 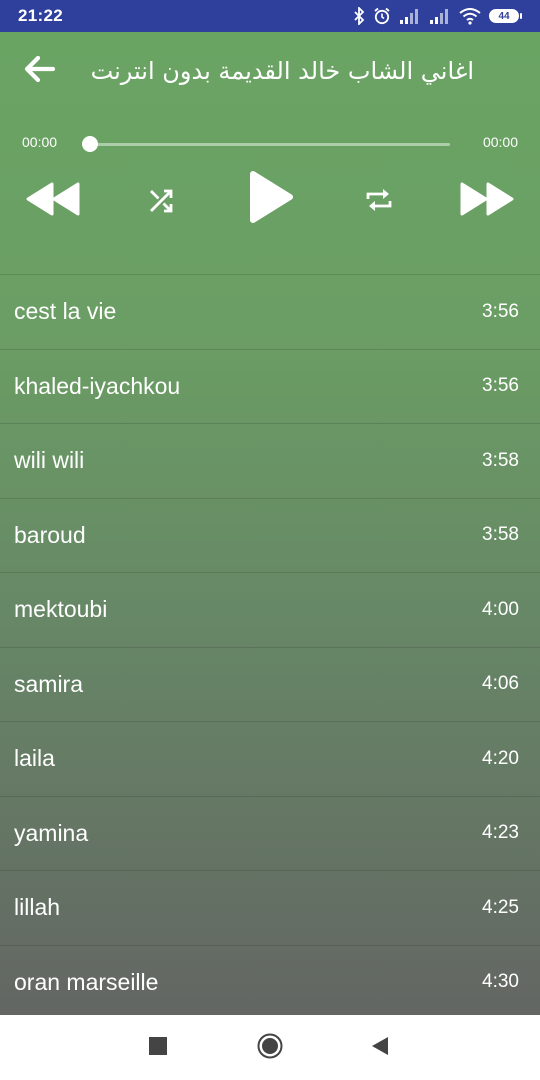 I want to click on song-row: baroud 3:58, so click(x=270, y=536).